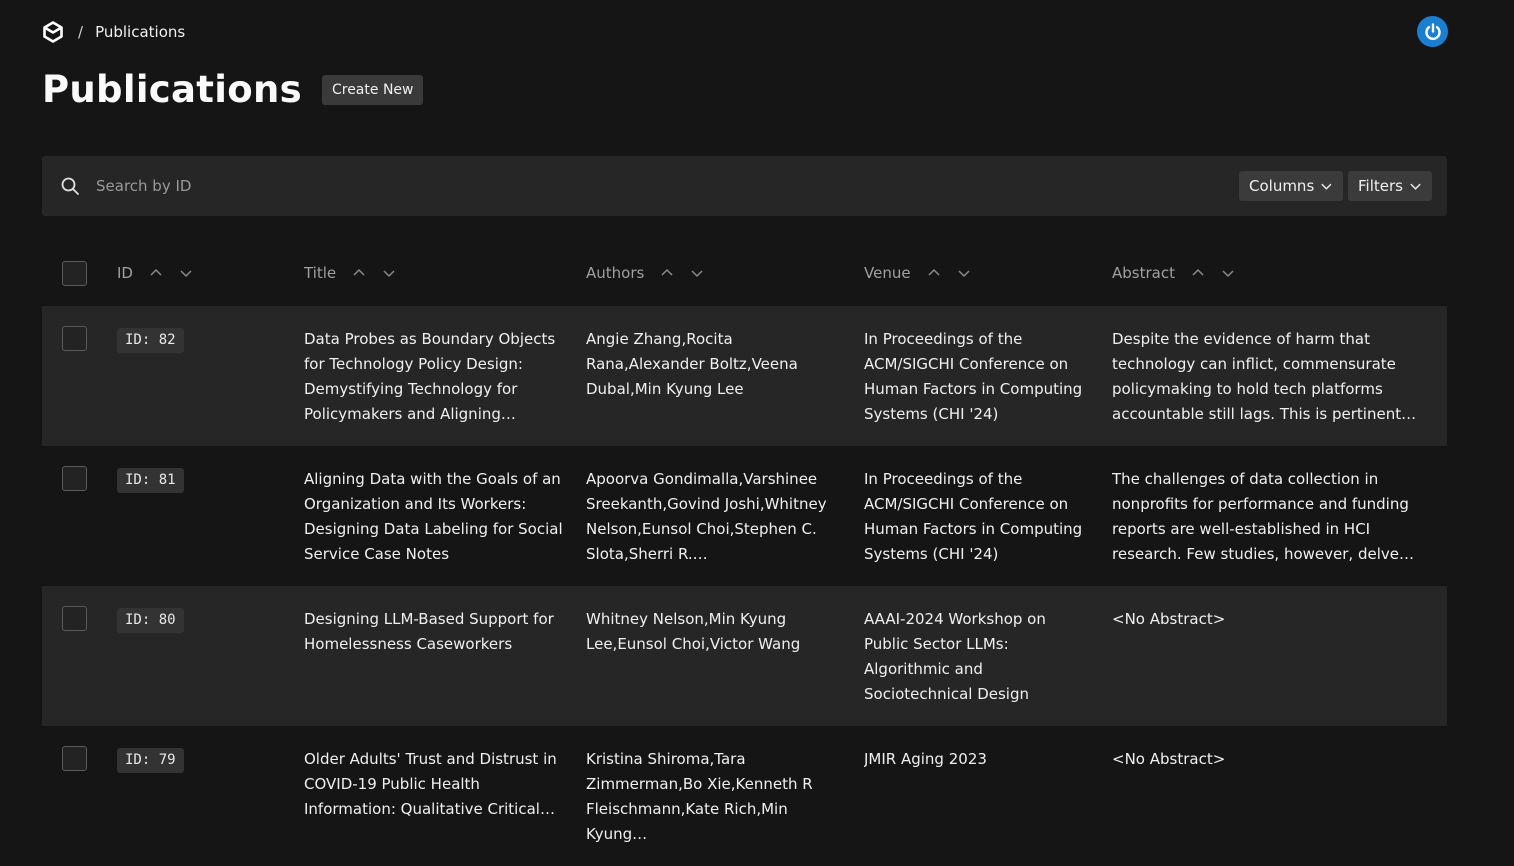 This screenshot has width=1514, height=866. What do you see at coordinates (744, 186) in the screenshot?
I see `search-bar: Columns Filters` at bounding box center [744, 186].